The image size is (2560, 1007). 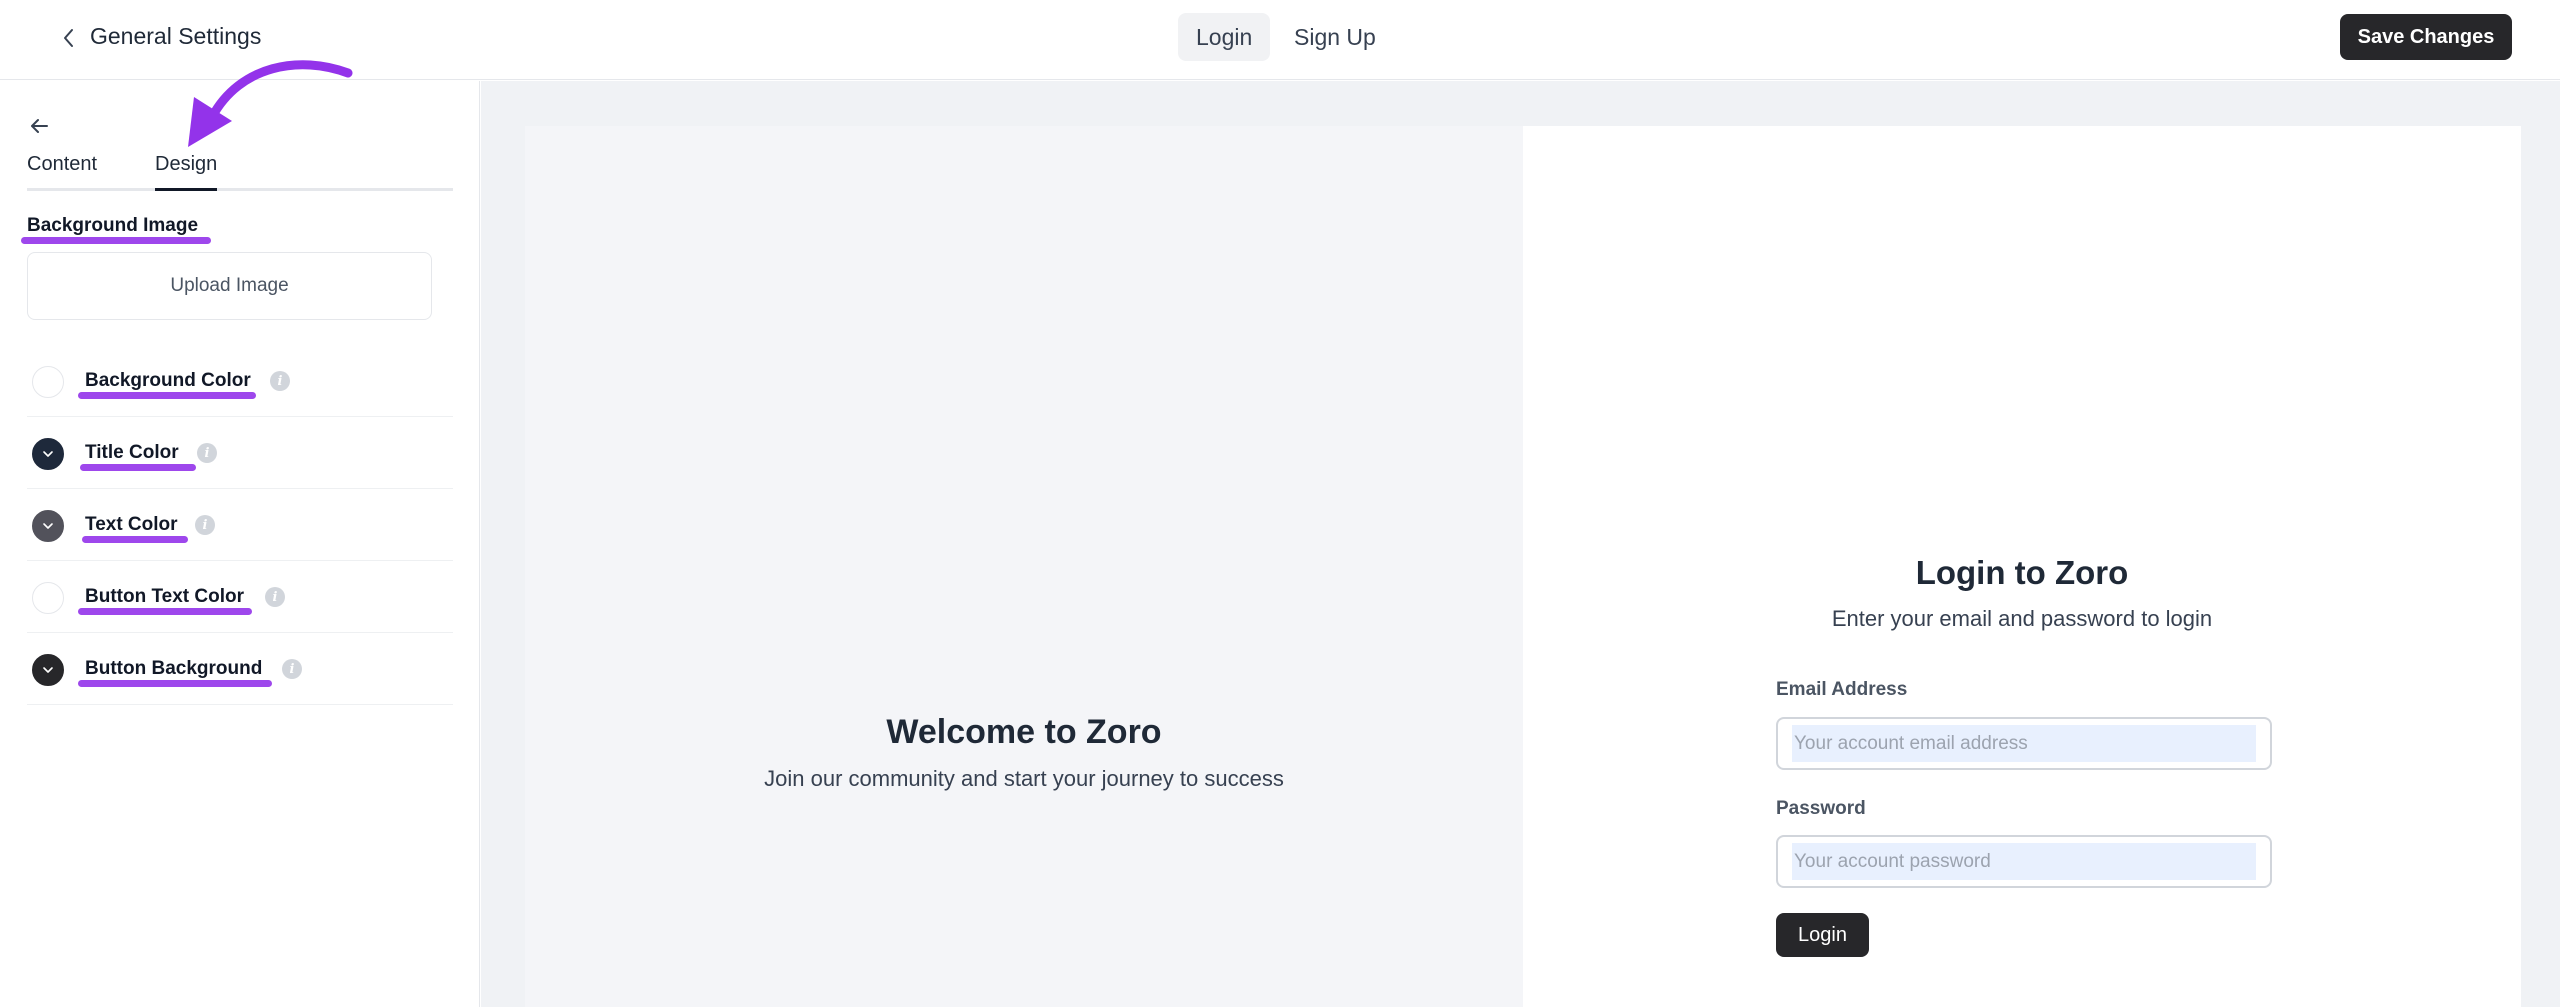 What do you see at coordinates (1335, 37) in the screenshot?
I see `tab-sign-up: Sign Up` at bounding box center [1335, 37].